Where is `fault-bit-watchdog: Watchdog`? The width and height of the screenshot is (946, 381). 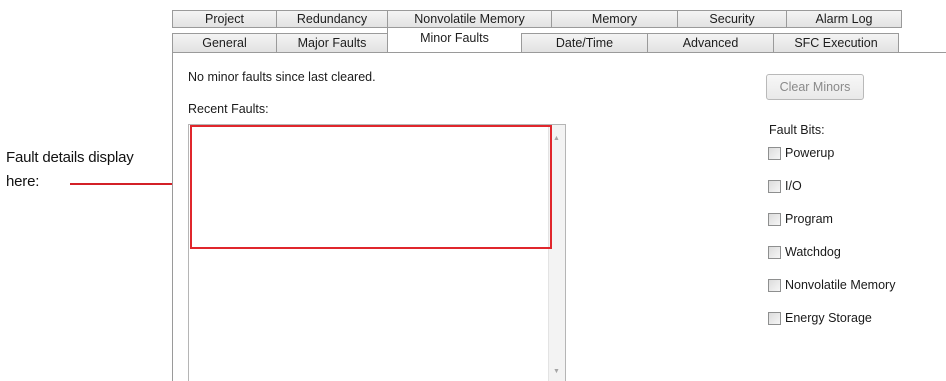 fault-bit-watchdog: Watchdog is located at coordinates (831, 252).